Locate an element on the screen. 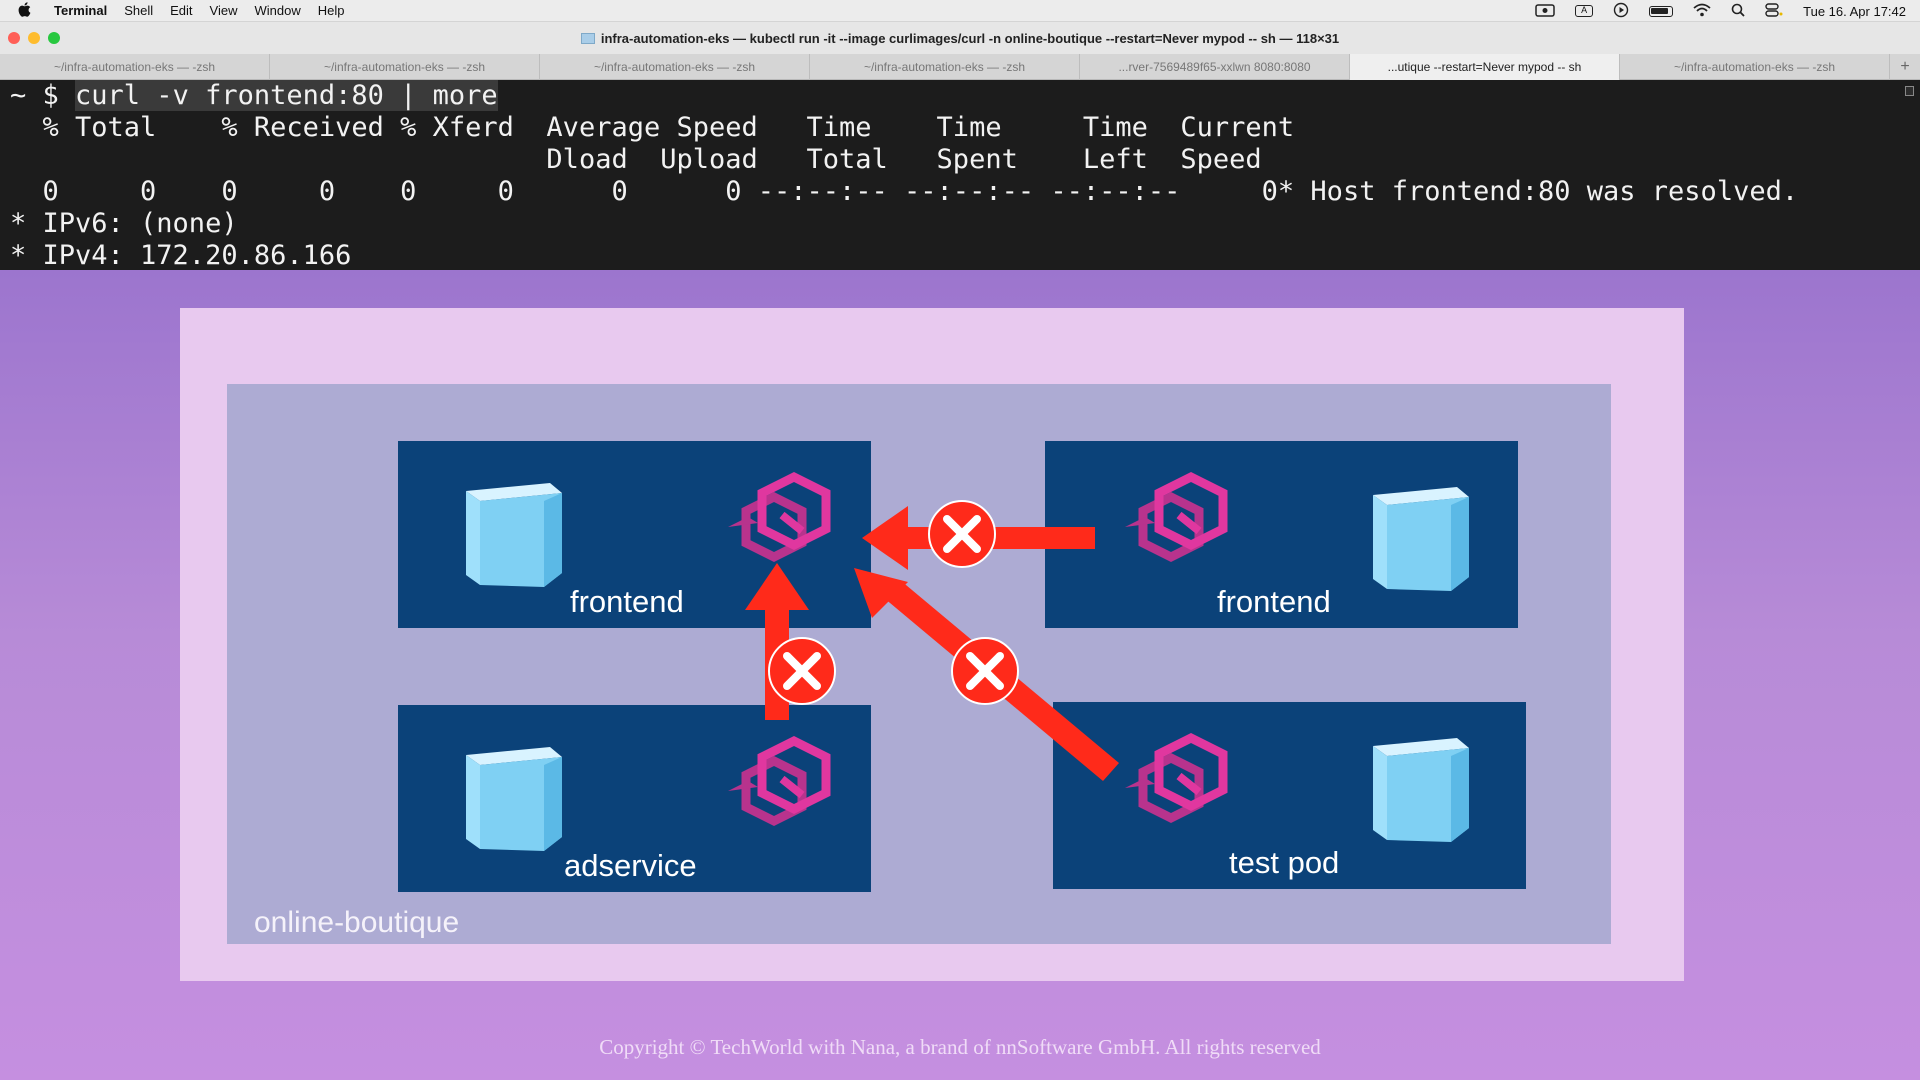  terminal-tab-active: ...utique --restart=Never mypod -- sh is located at coordinates (1485, 67).